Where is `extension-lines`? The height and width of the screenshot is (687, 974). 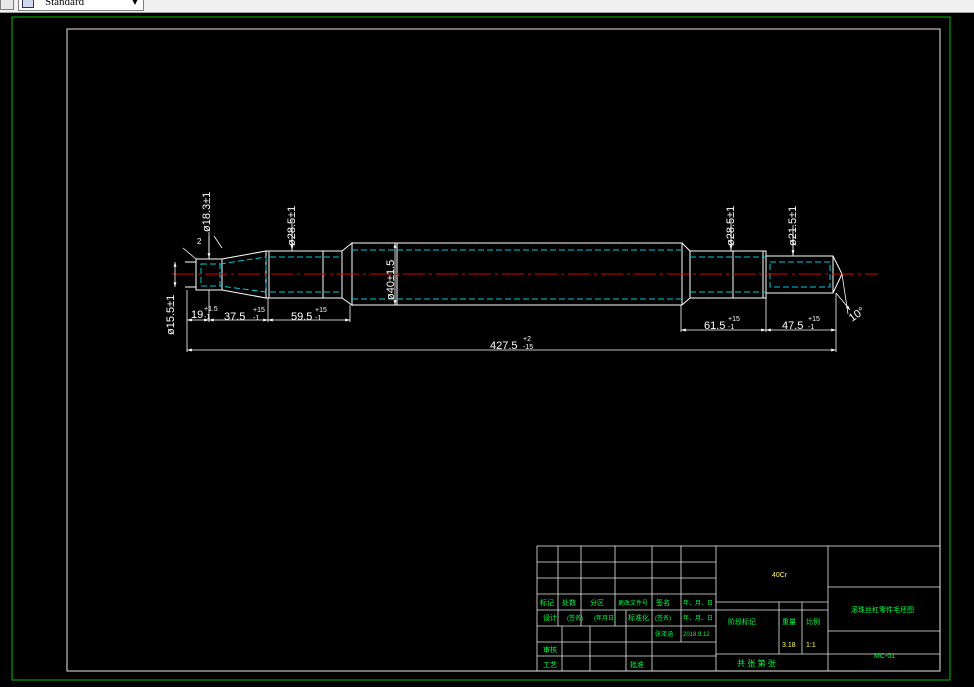 extension-lines is located at coordinates (511, 286).